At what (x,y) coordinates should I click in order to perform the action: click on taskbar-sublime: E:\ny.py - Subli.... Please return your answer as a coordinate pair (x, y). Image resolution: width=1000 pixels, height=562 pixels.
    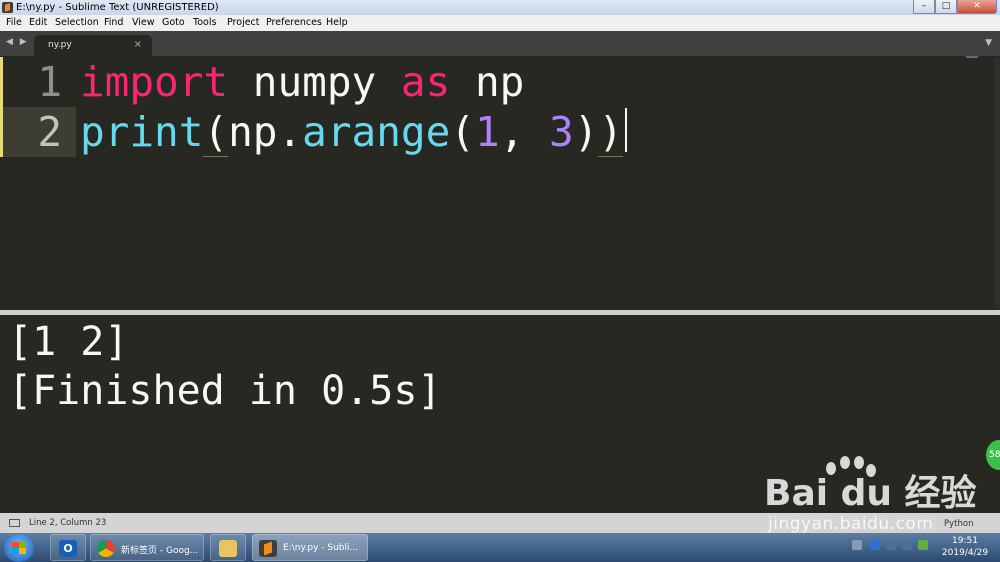
    Looking at the image, I should click on (310, 547).